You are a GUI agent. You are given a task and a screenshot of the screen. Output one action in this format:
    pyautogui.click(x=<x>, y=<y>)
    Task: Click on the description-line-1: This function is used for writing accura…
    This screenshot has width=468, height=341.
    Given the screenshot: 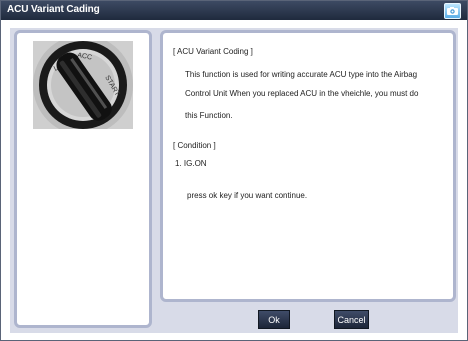 What is the action you would take?
    pyautogui.click(x=301, y=74)
    